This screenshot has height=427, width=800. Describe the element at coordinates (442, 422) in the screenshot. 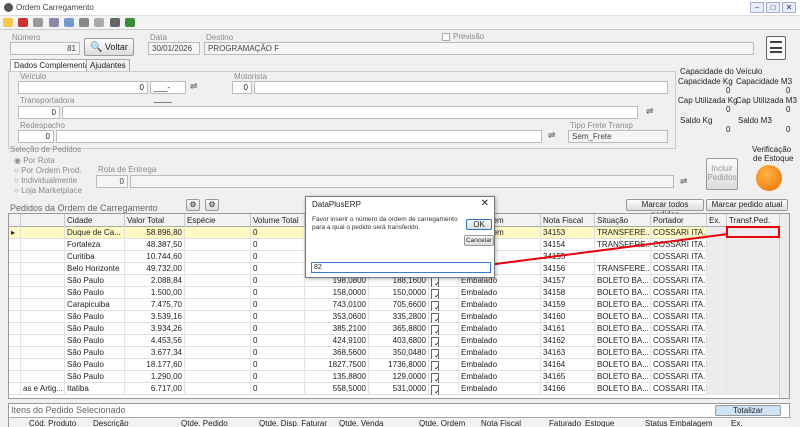

I see `itens-col-qtde-ordem: Qtde. Ordem` at that location.